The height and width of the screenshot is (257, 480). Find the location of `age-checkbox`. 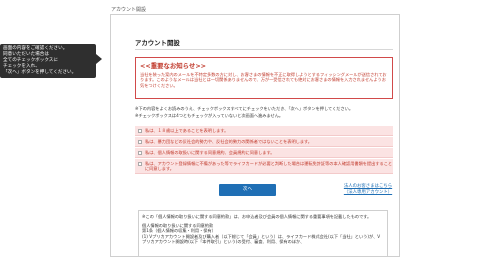

age-checkbox is located at coordinates (140, 130).